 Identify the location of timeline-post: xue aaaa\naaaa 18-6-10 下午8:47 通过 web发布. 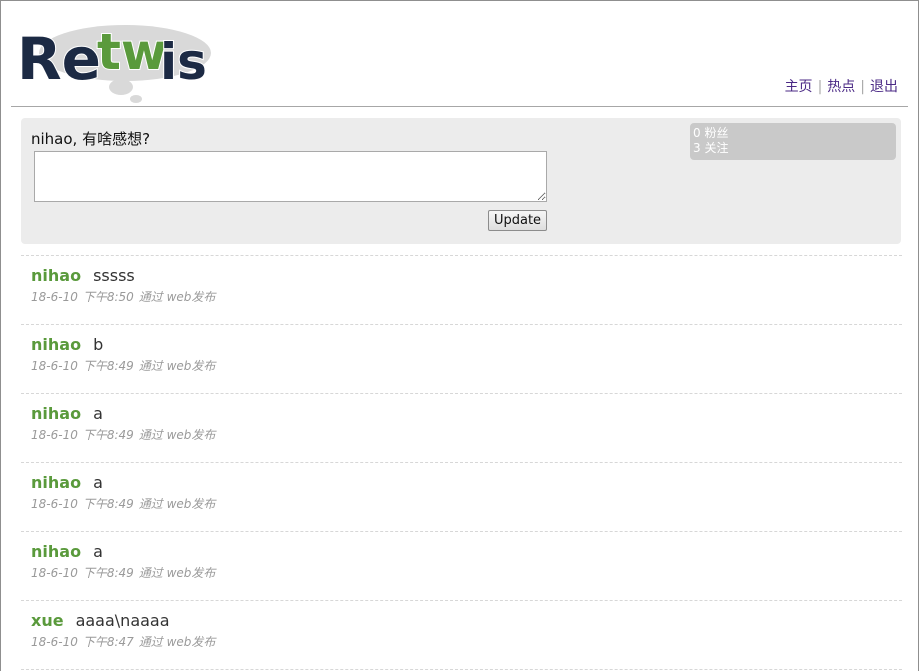
(461, 634).